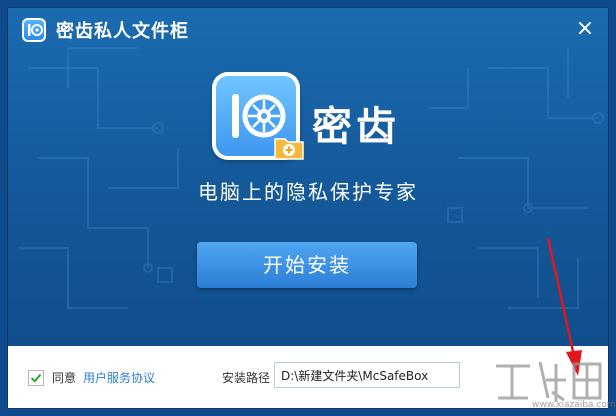 The width and height of the screenshot is (616, 416). Describe the element at coordinates (308, 192) in the screenshot. I see `slogan: 电脑上的隐私保护专家` at that location.